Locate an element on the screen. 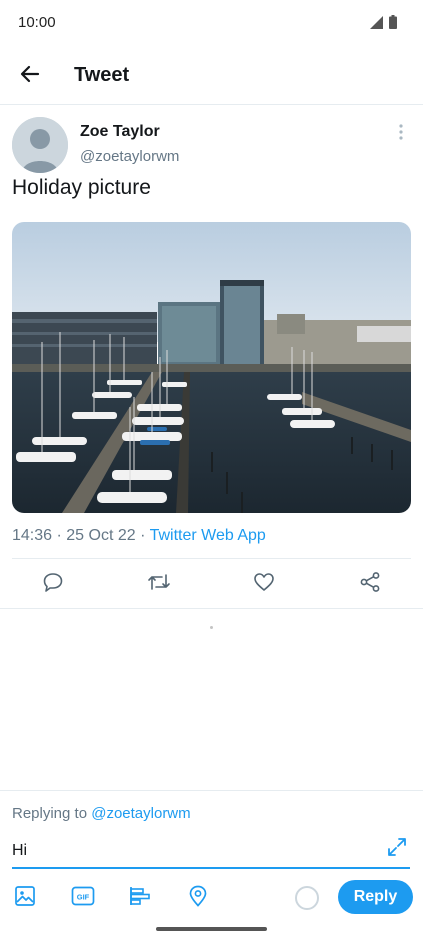 This screenshot has width=423, height=943. like-button is located at coordinates (264, 584).